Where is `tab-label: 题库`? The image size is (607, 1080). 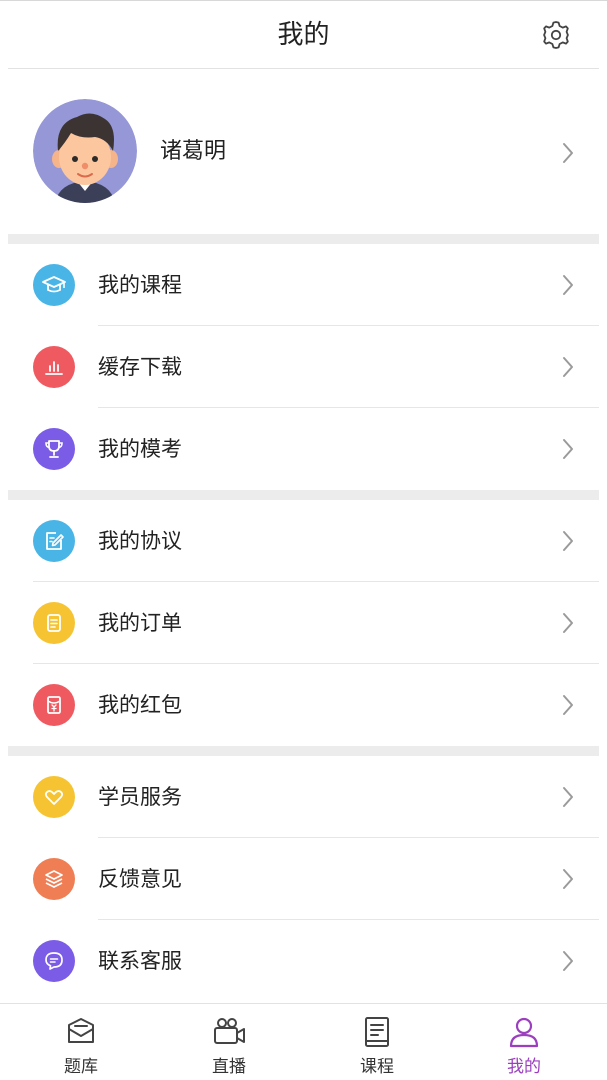
tab-label: 题库 is located at coordinates (81, 1067).